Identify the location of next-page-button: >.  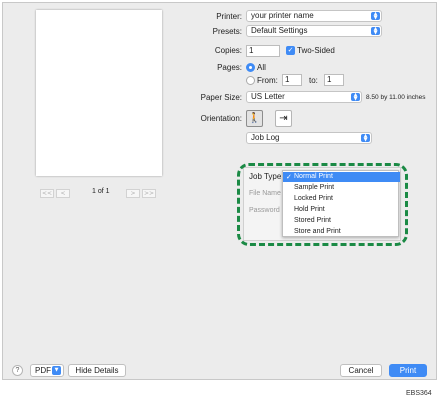
(133, 193).